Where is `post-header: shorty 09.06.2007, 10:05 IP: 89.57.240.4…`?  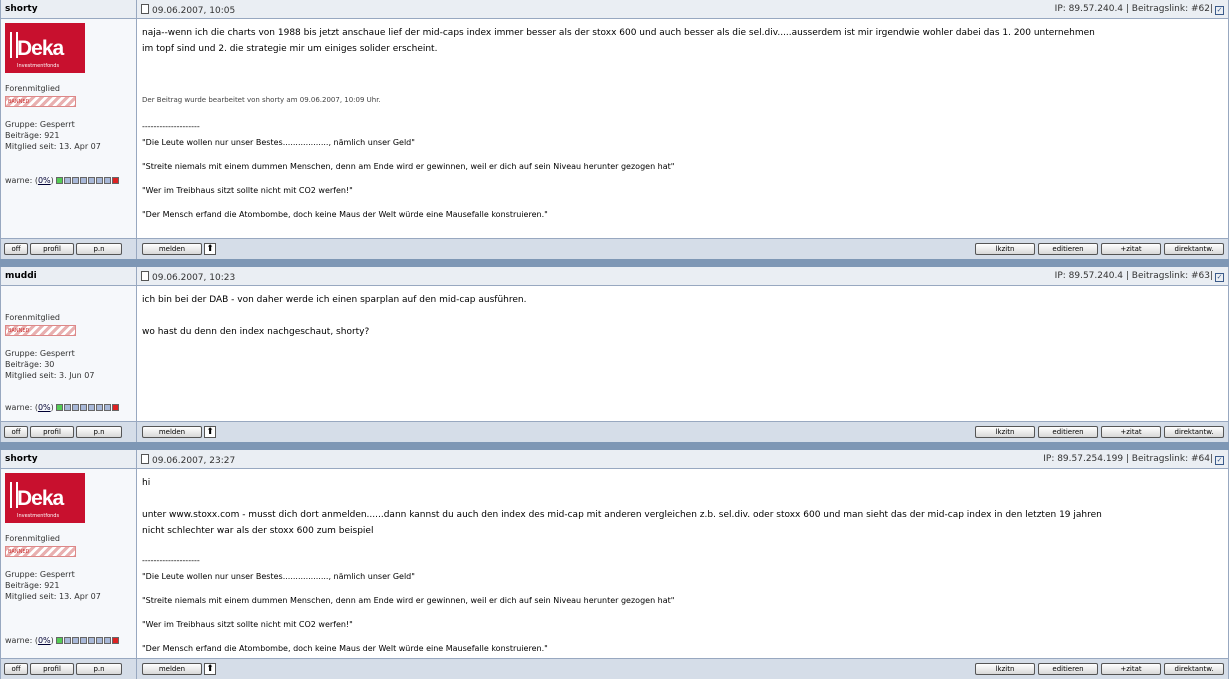
post-header: shorty 09.06.2007, 10:05 IP: 89.57.240.4… is located at coordinates (614, 9).